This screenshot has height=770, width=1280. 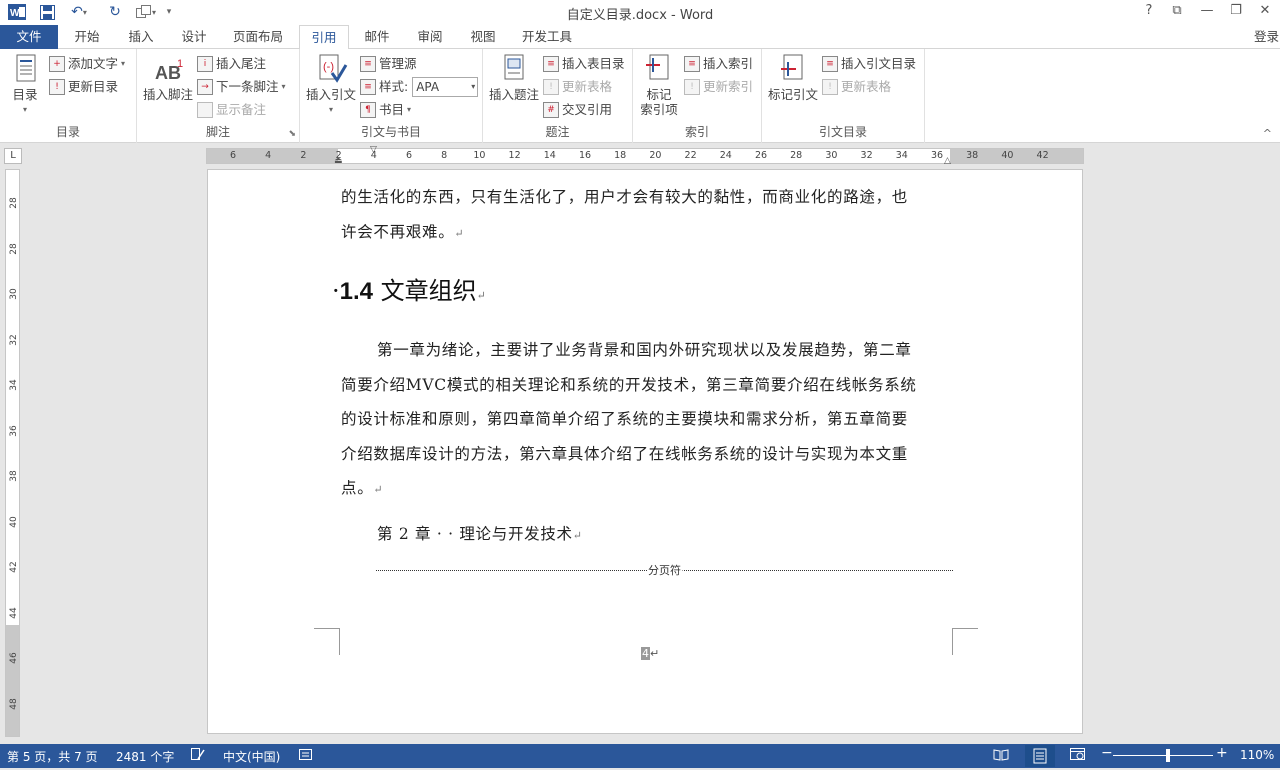 What do you see at coordinates (331, 85) in the screenshot?
I see `insert-citation-button: (-) 插入引文 ▾` at bounding box center [331, 85].